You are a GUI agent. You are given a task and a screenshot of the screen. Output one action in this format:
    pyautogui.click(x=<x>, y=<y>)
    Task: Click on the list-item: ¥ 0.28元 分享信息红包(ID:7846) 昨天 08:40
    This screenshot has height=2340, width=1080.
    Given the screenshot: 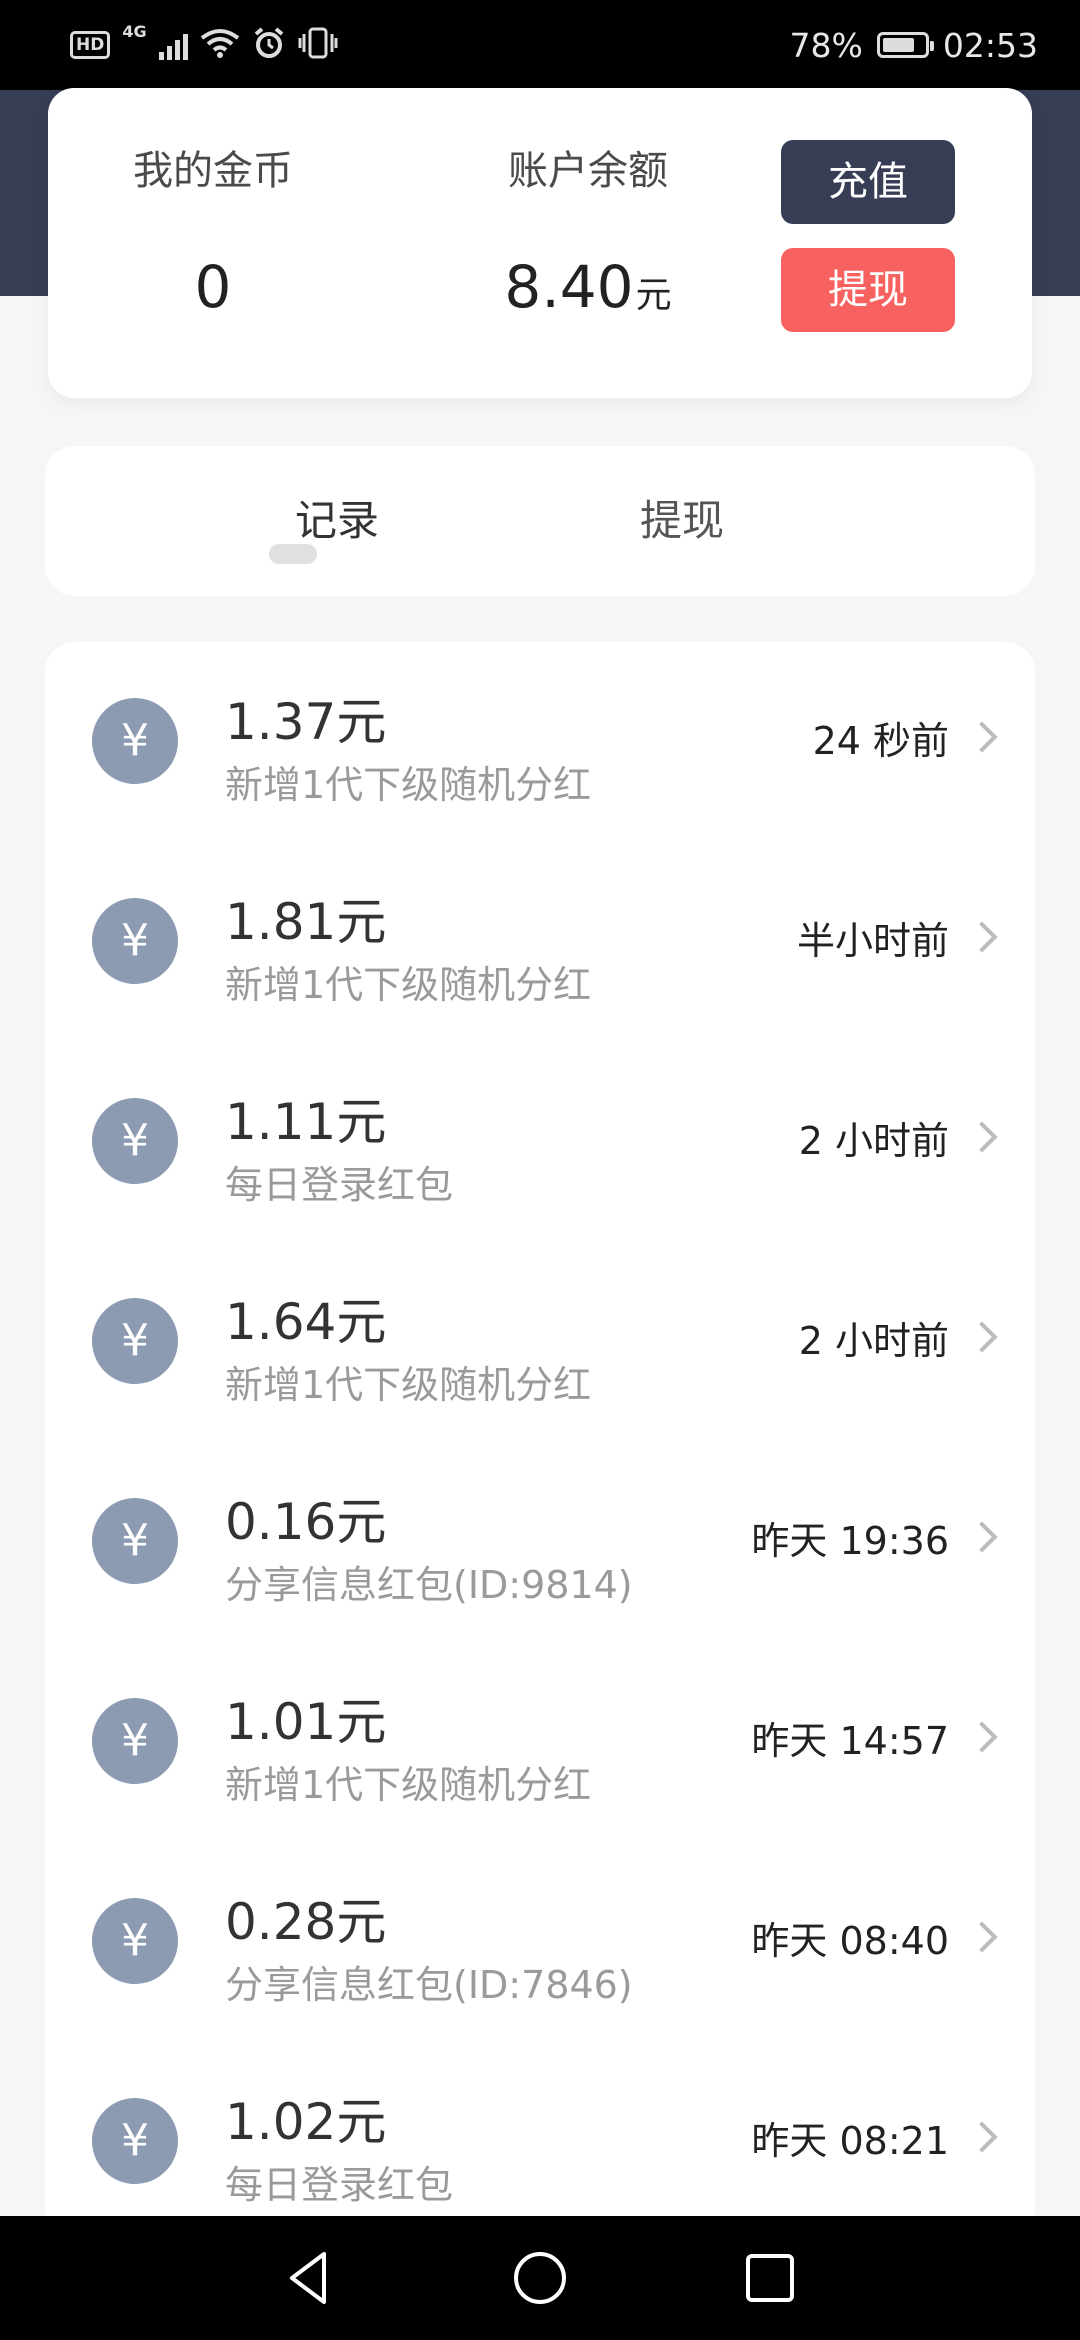 What is the action you would take?
    pyautogui.click(x=540, y=1942)
    